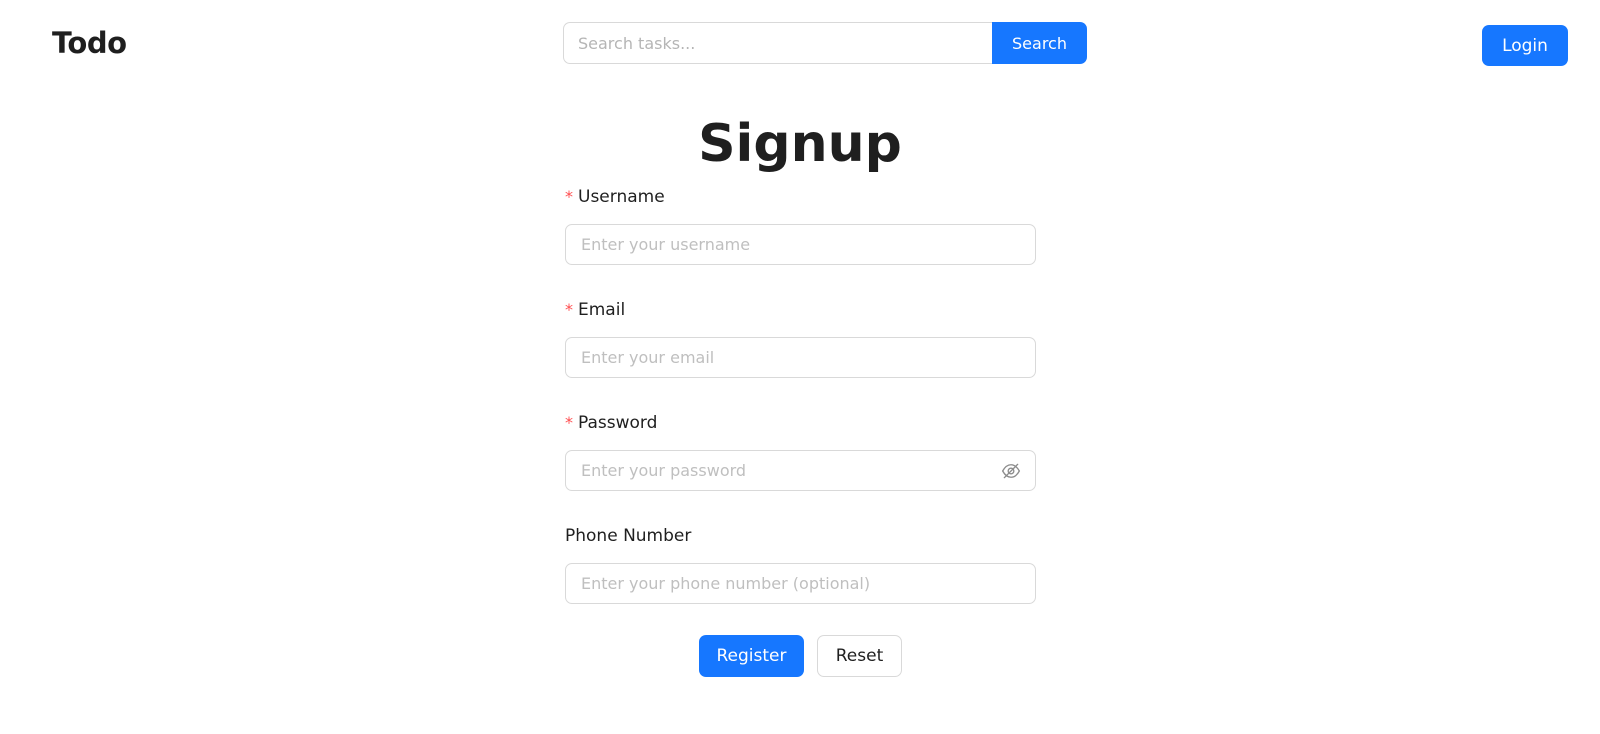  I want to click on email-label-text: Email, so click(602, 310).